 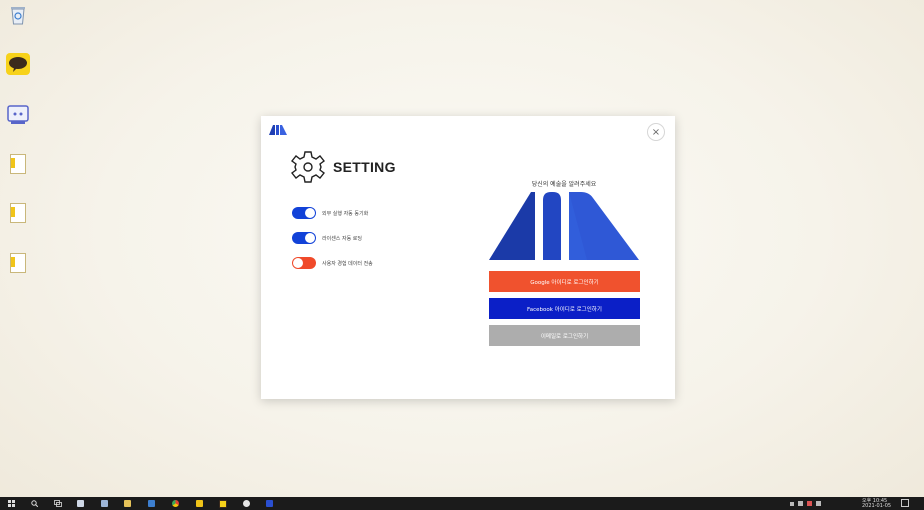 I want to click on tray-app-icon, so click(x=809, y=503).